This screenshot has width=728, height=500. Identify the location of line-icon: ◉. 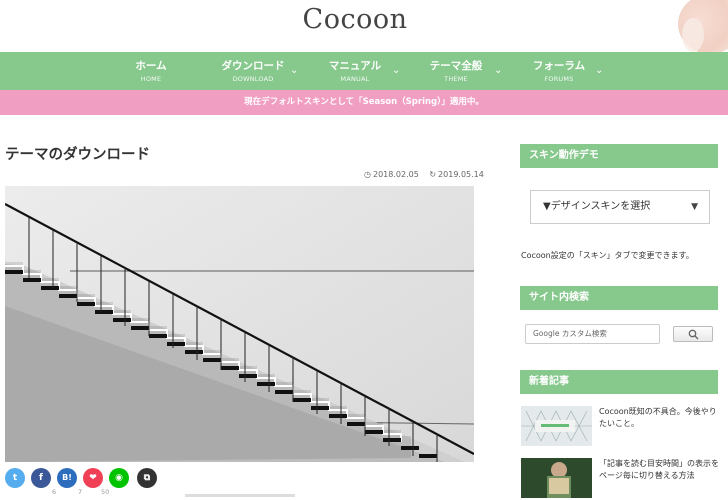
(119, 478).